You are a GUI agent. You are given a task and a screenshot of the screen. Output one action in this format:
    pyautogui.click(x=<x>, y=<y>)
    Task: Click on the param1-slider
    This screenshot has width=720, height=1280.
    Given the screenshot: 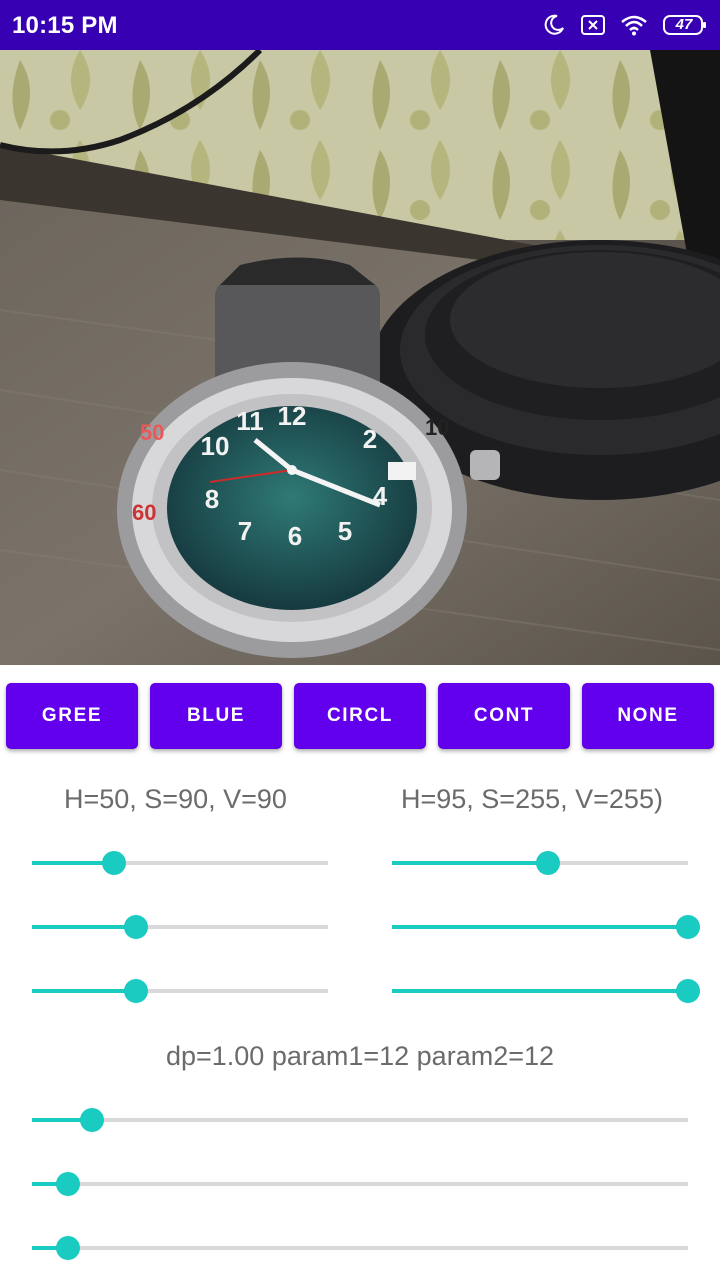 What is the action you would take?
    pyautogui.click(x=360, y=1184)
    